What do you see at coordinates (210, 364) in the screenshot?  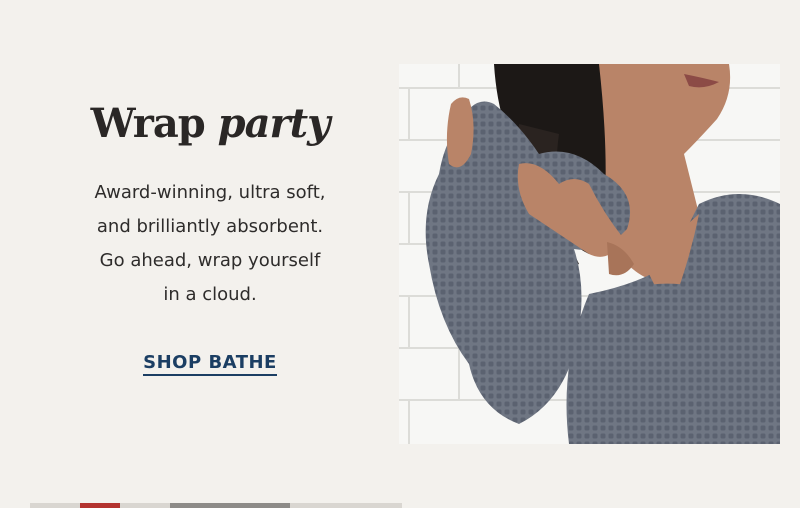 I see `shop-bathe-link: SHOP BATHE` at bounding box center [210, 364].